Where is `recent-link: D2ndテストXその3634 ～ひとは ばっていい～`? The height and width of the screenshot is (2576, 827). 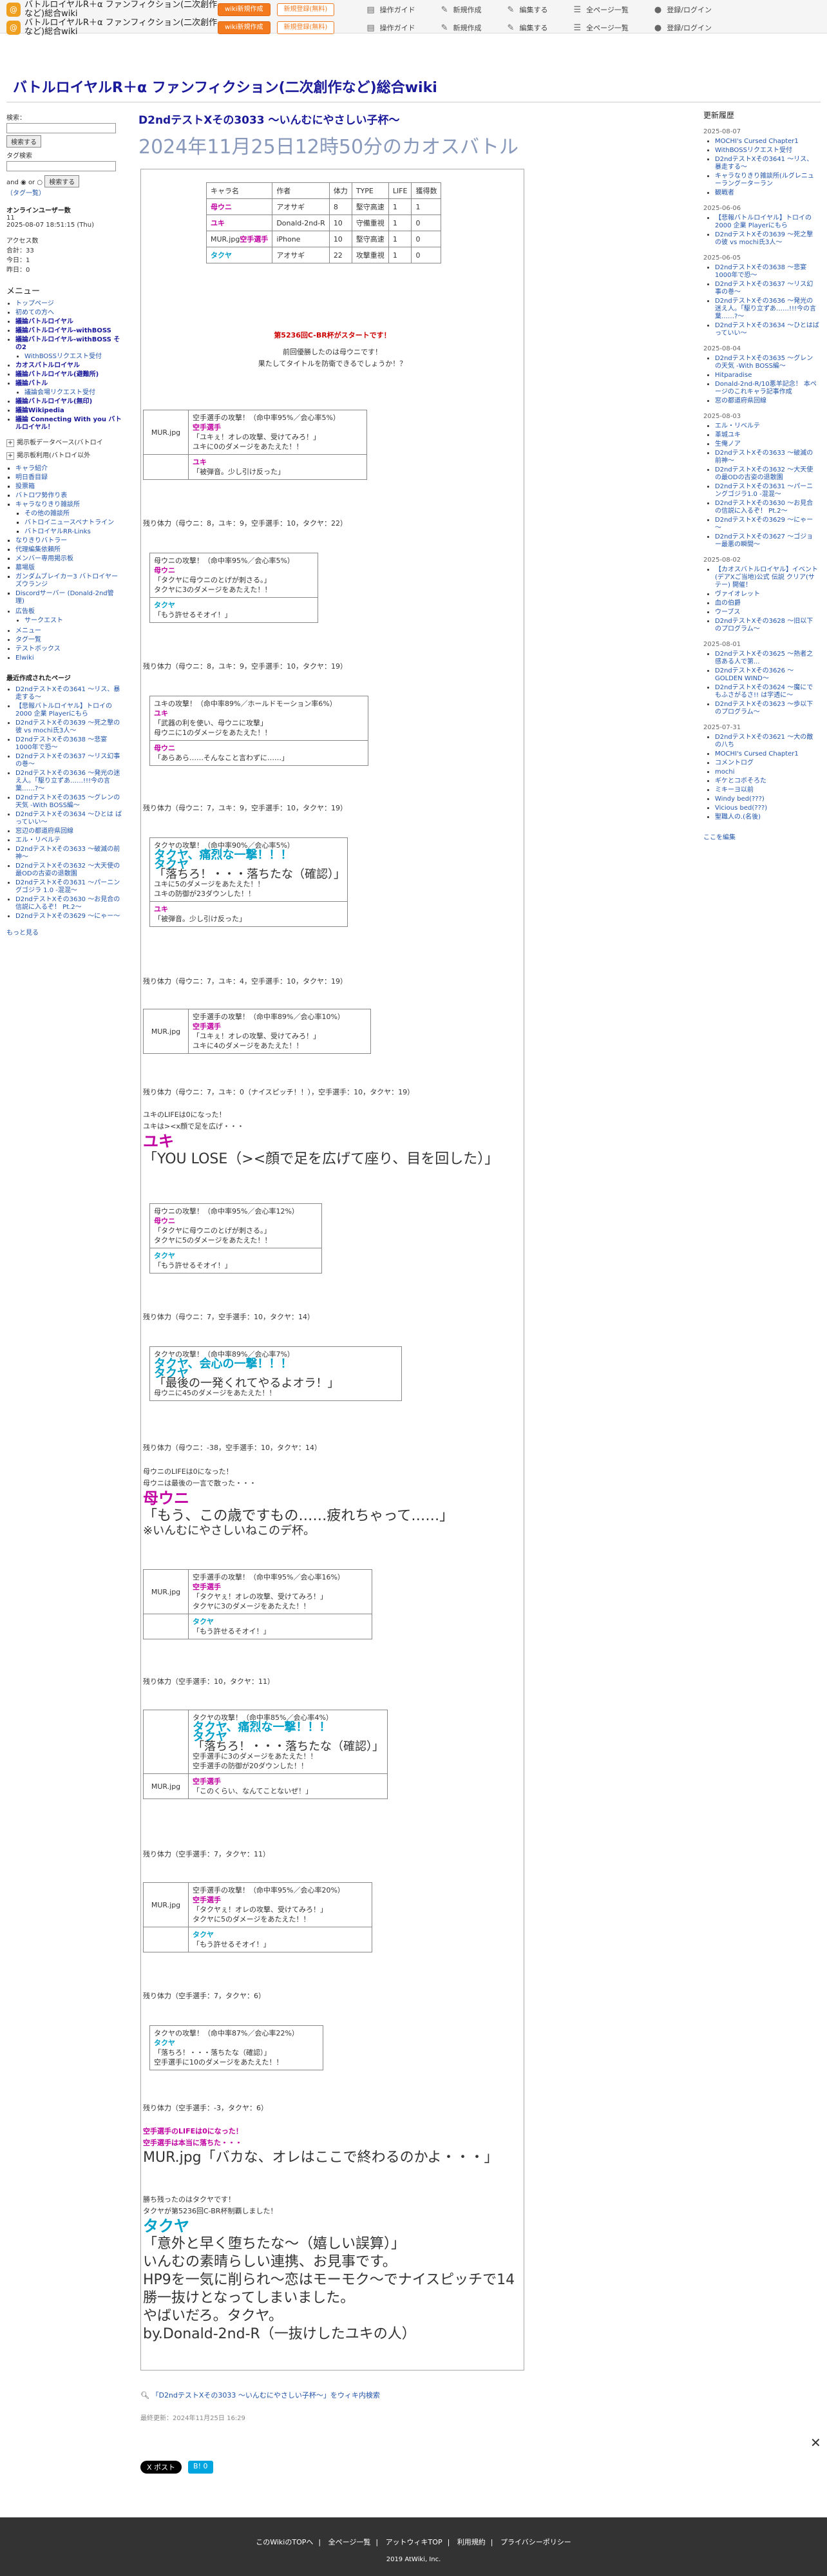
recent-link: D2ndテストXその3634 ～ひとは ばっていい～ is located at coordinates (68, 818).